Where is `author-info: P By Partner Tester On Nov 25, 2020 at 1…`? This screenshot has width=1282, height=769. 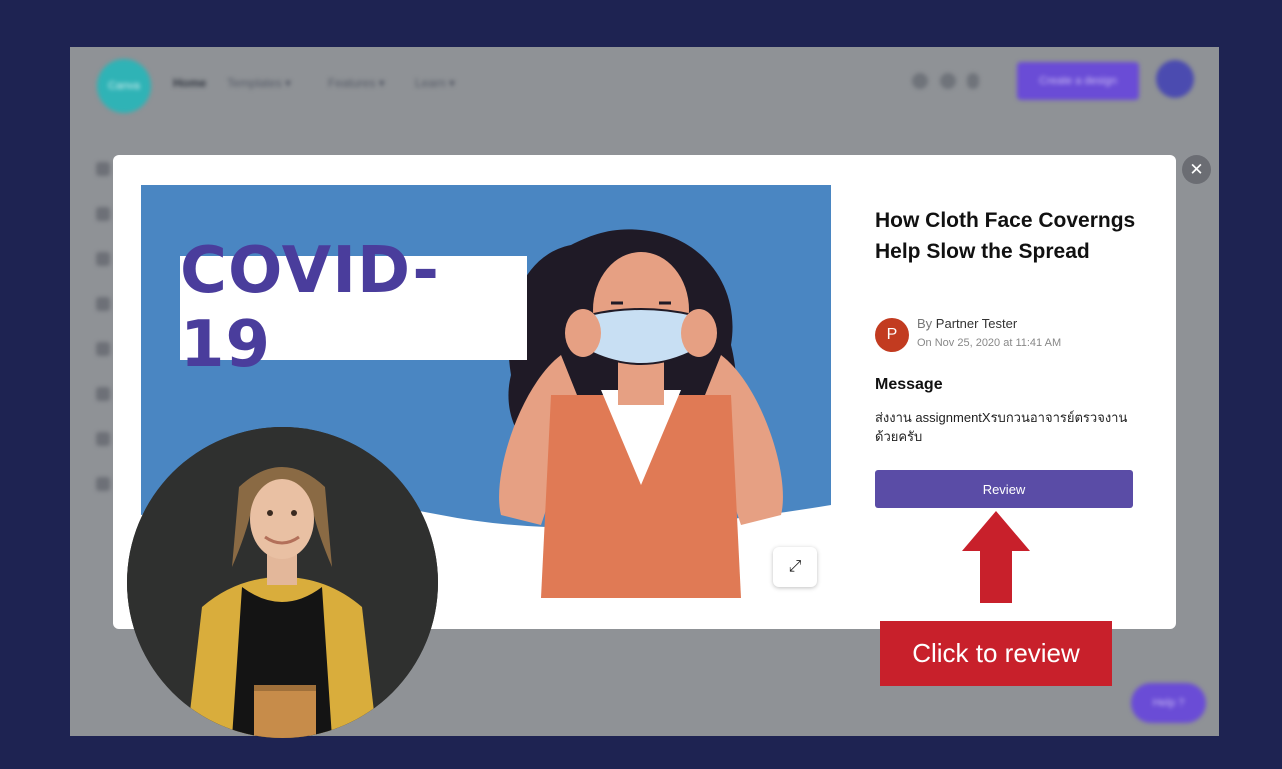 author-info: P By Partner Tester On Nov 25, 2020 at 1… is located at coordinates (1010, 336).